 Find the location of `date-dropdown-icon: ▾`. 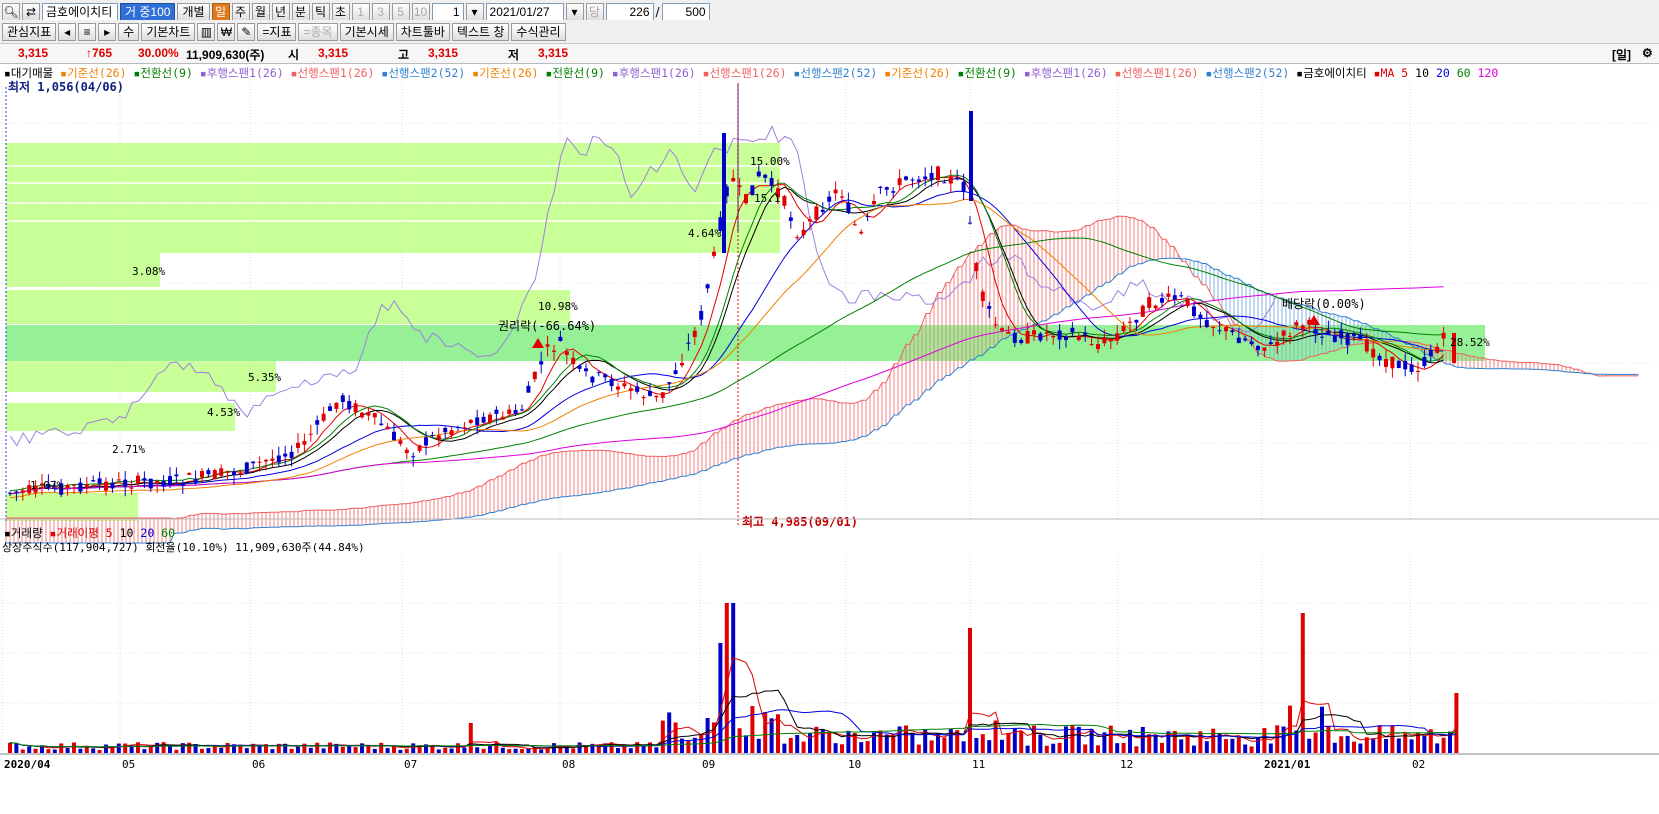

date-dropdown-icon: ▾ is located at coordinates (574, 11).